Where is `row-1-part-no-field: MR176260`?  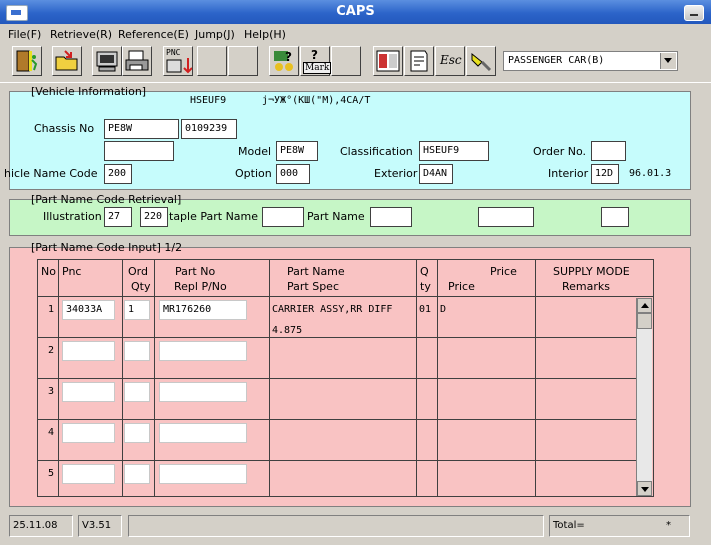
row-1-part-no-field: MR176260 is located at coordinates (203, 310).